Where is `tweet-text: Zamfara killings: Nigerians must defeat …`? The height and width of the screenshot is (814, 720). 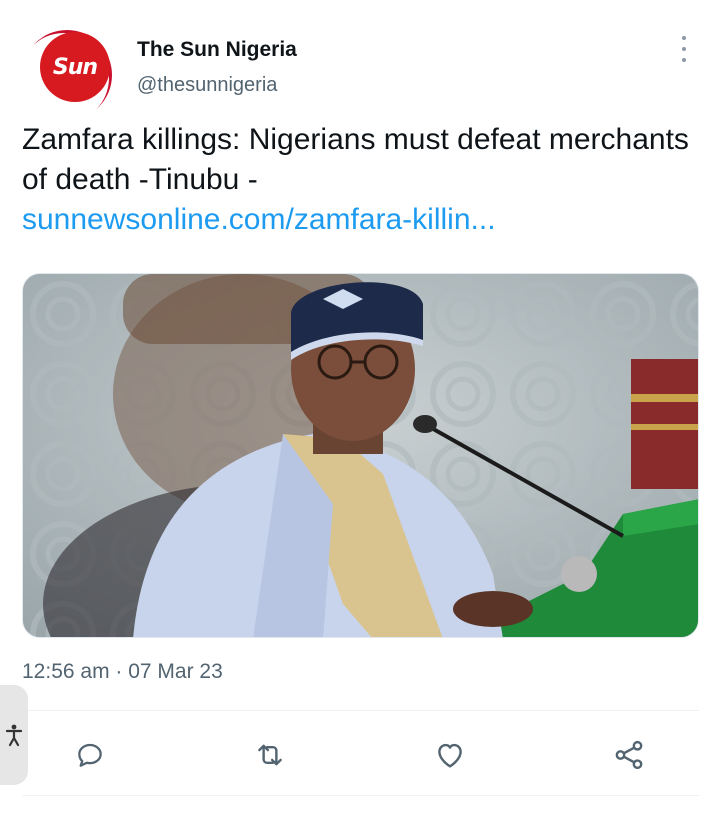
tweet-text: Zamfara killings: Nigerians must defeat … is located at coordinates (355, 159).